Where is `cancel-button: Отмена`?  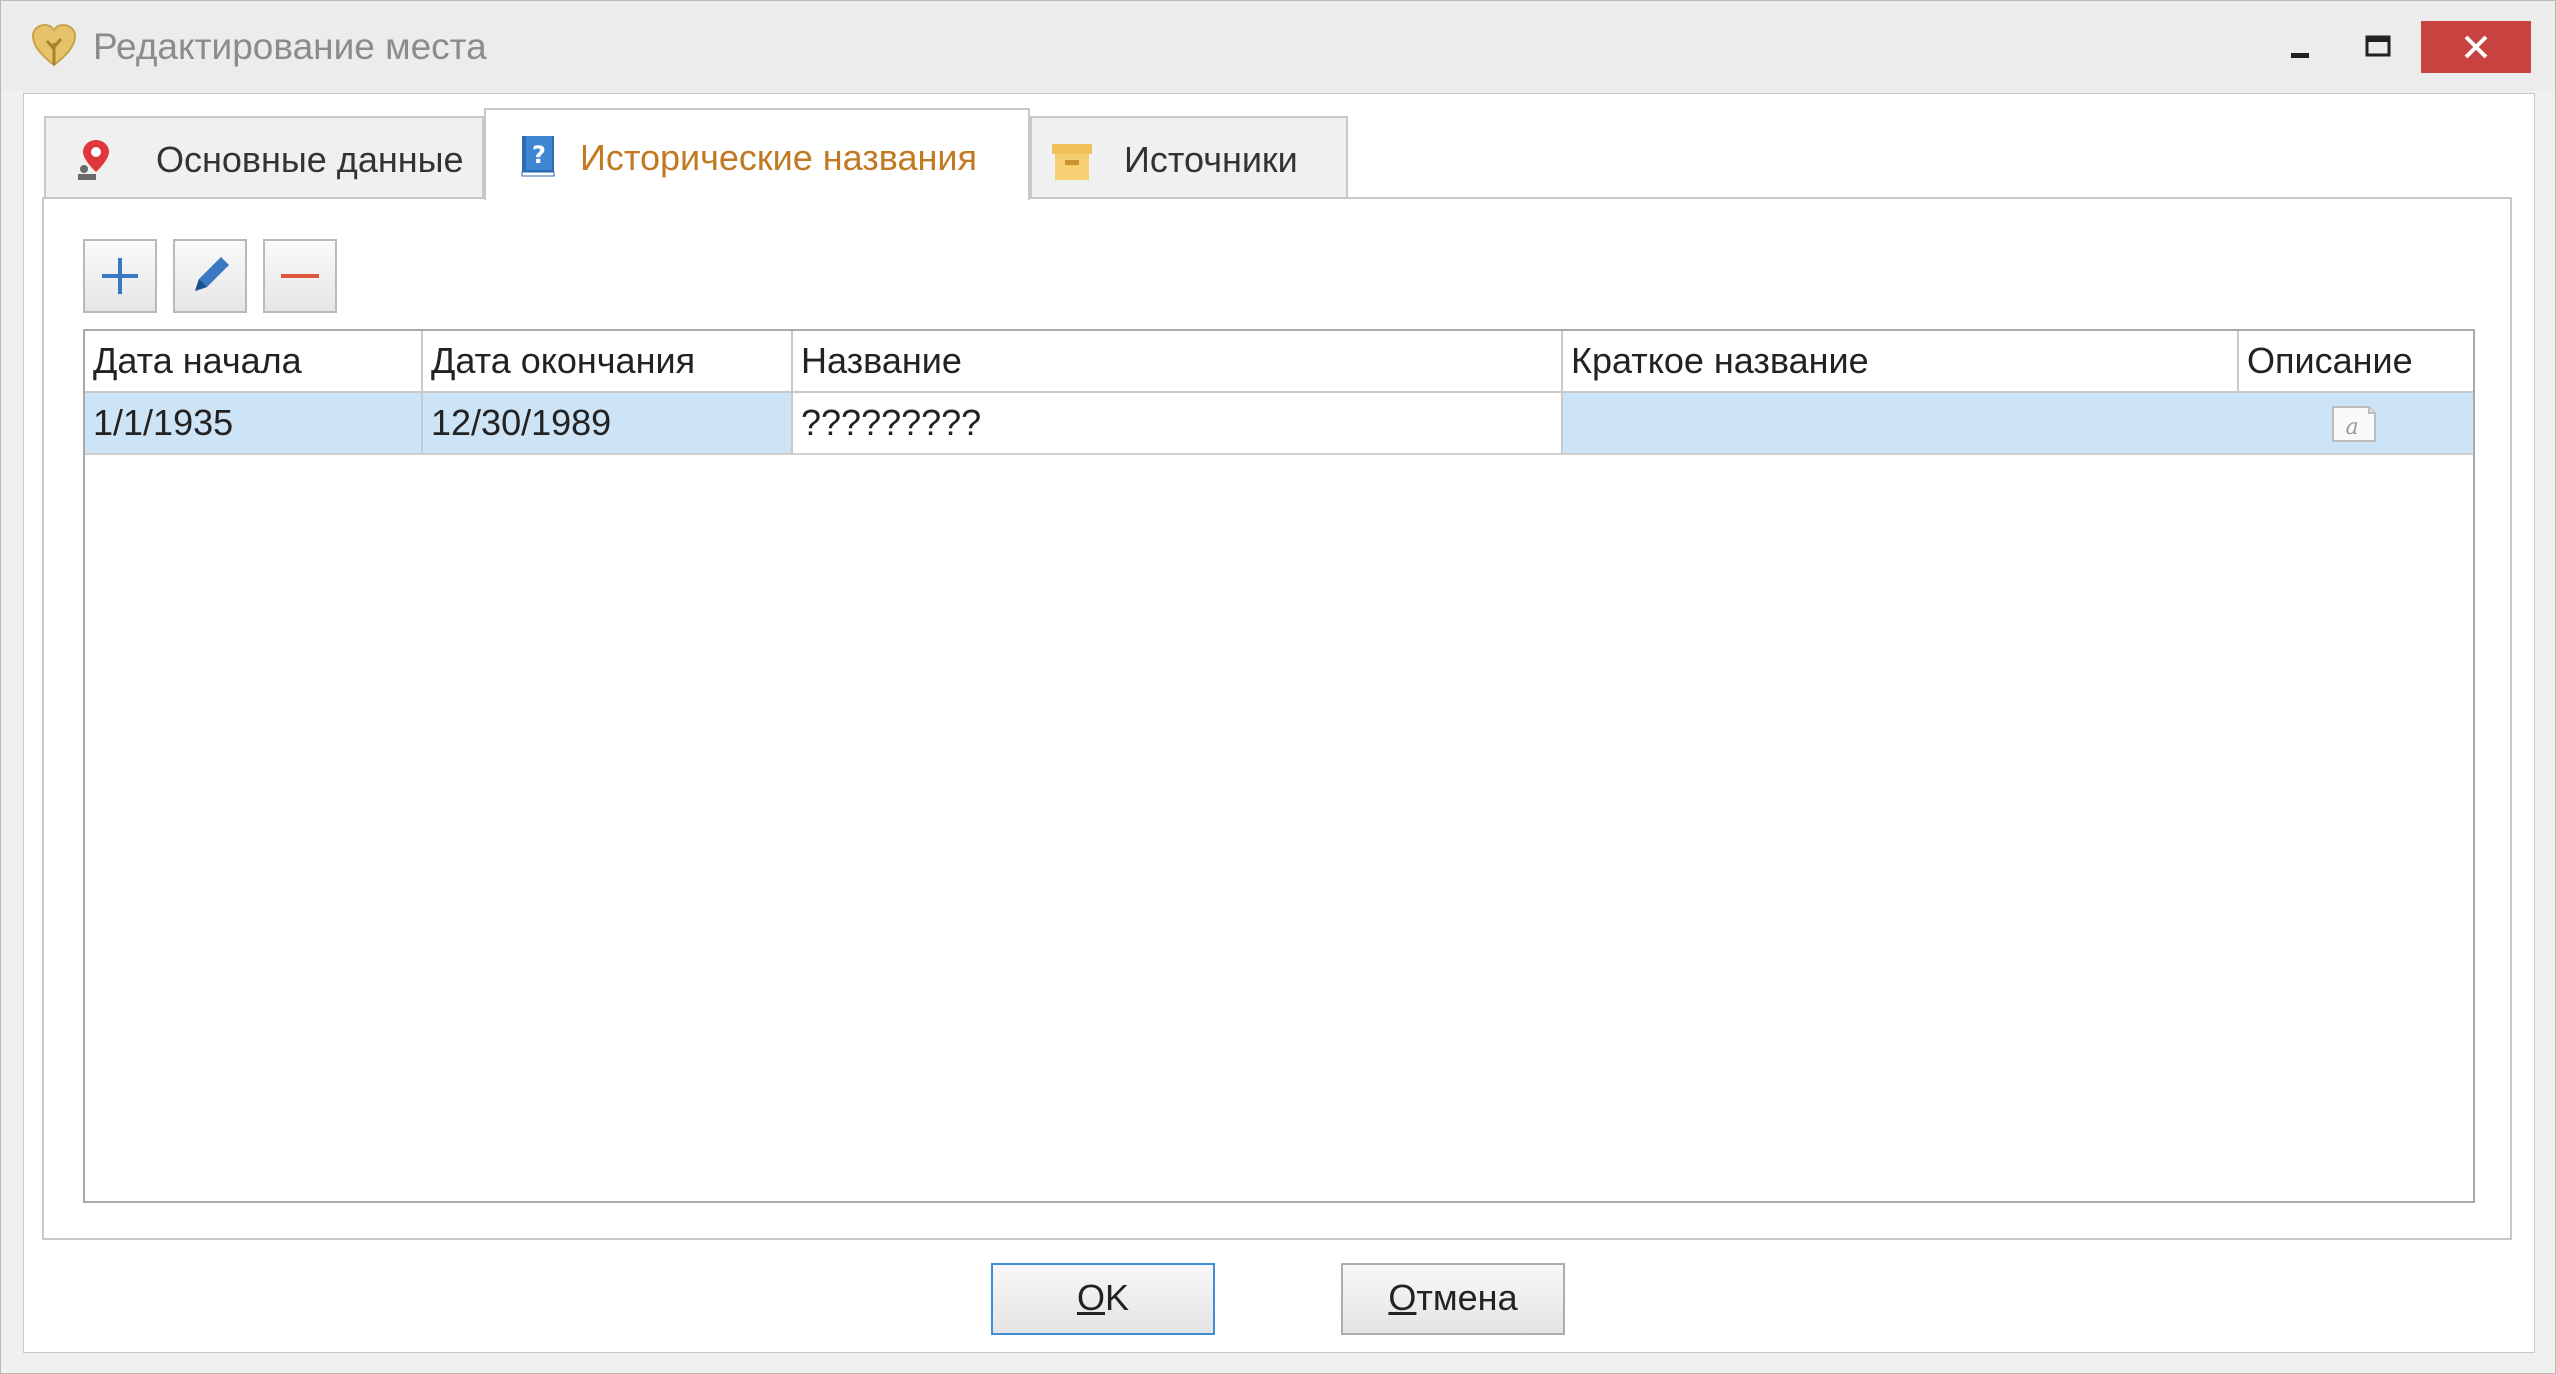 cancel-button: Отмена is located at coordinates (1453, 1299).